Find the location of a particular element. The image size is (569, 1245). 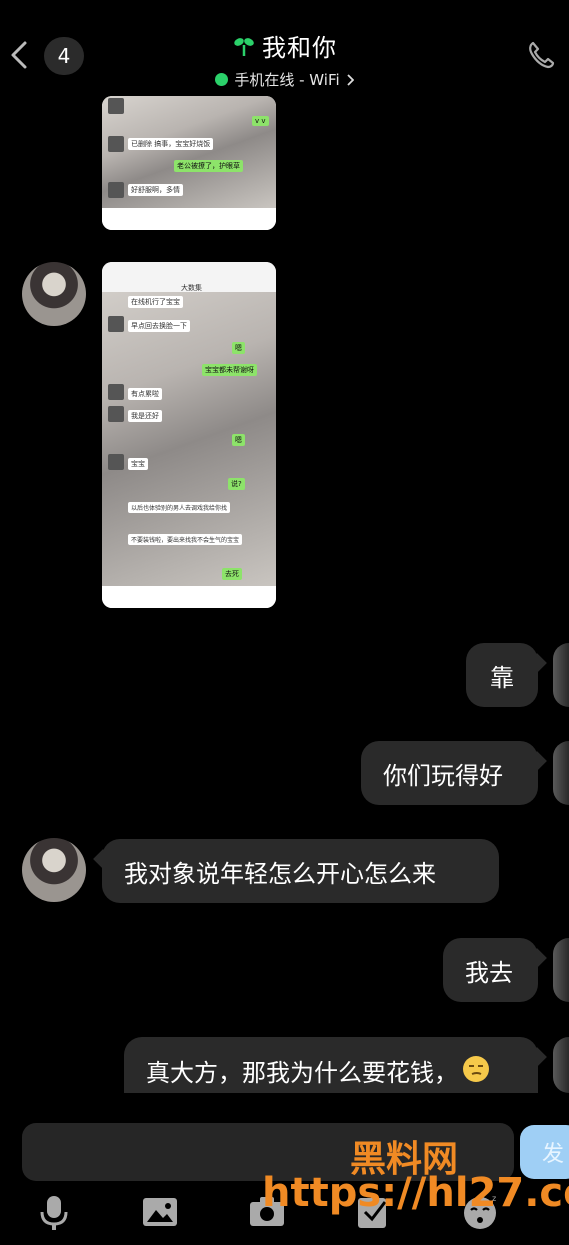

online-status-text: 手机在线 - WiFi is located at coordinates (287, 80).